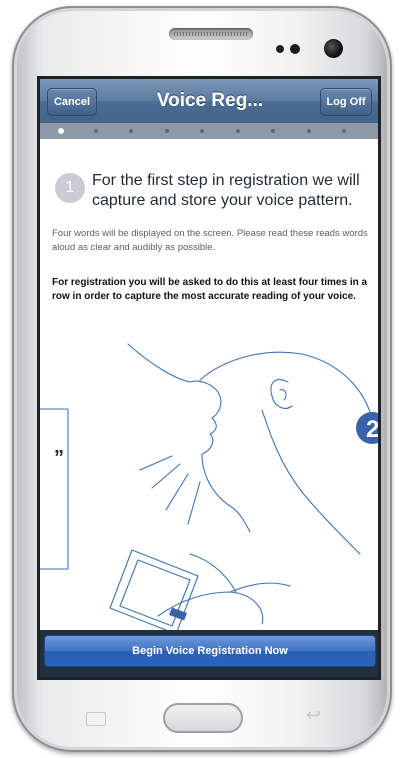 The height and width of the screenshot is (758, 403). What do you see at coordinates (59, 458) in the screenshot?
I see `quote-mark: ”` at bounding box center [59, 458].